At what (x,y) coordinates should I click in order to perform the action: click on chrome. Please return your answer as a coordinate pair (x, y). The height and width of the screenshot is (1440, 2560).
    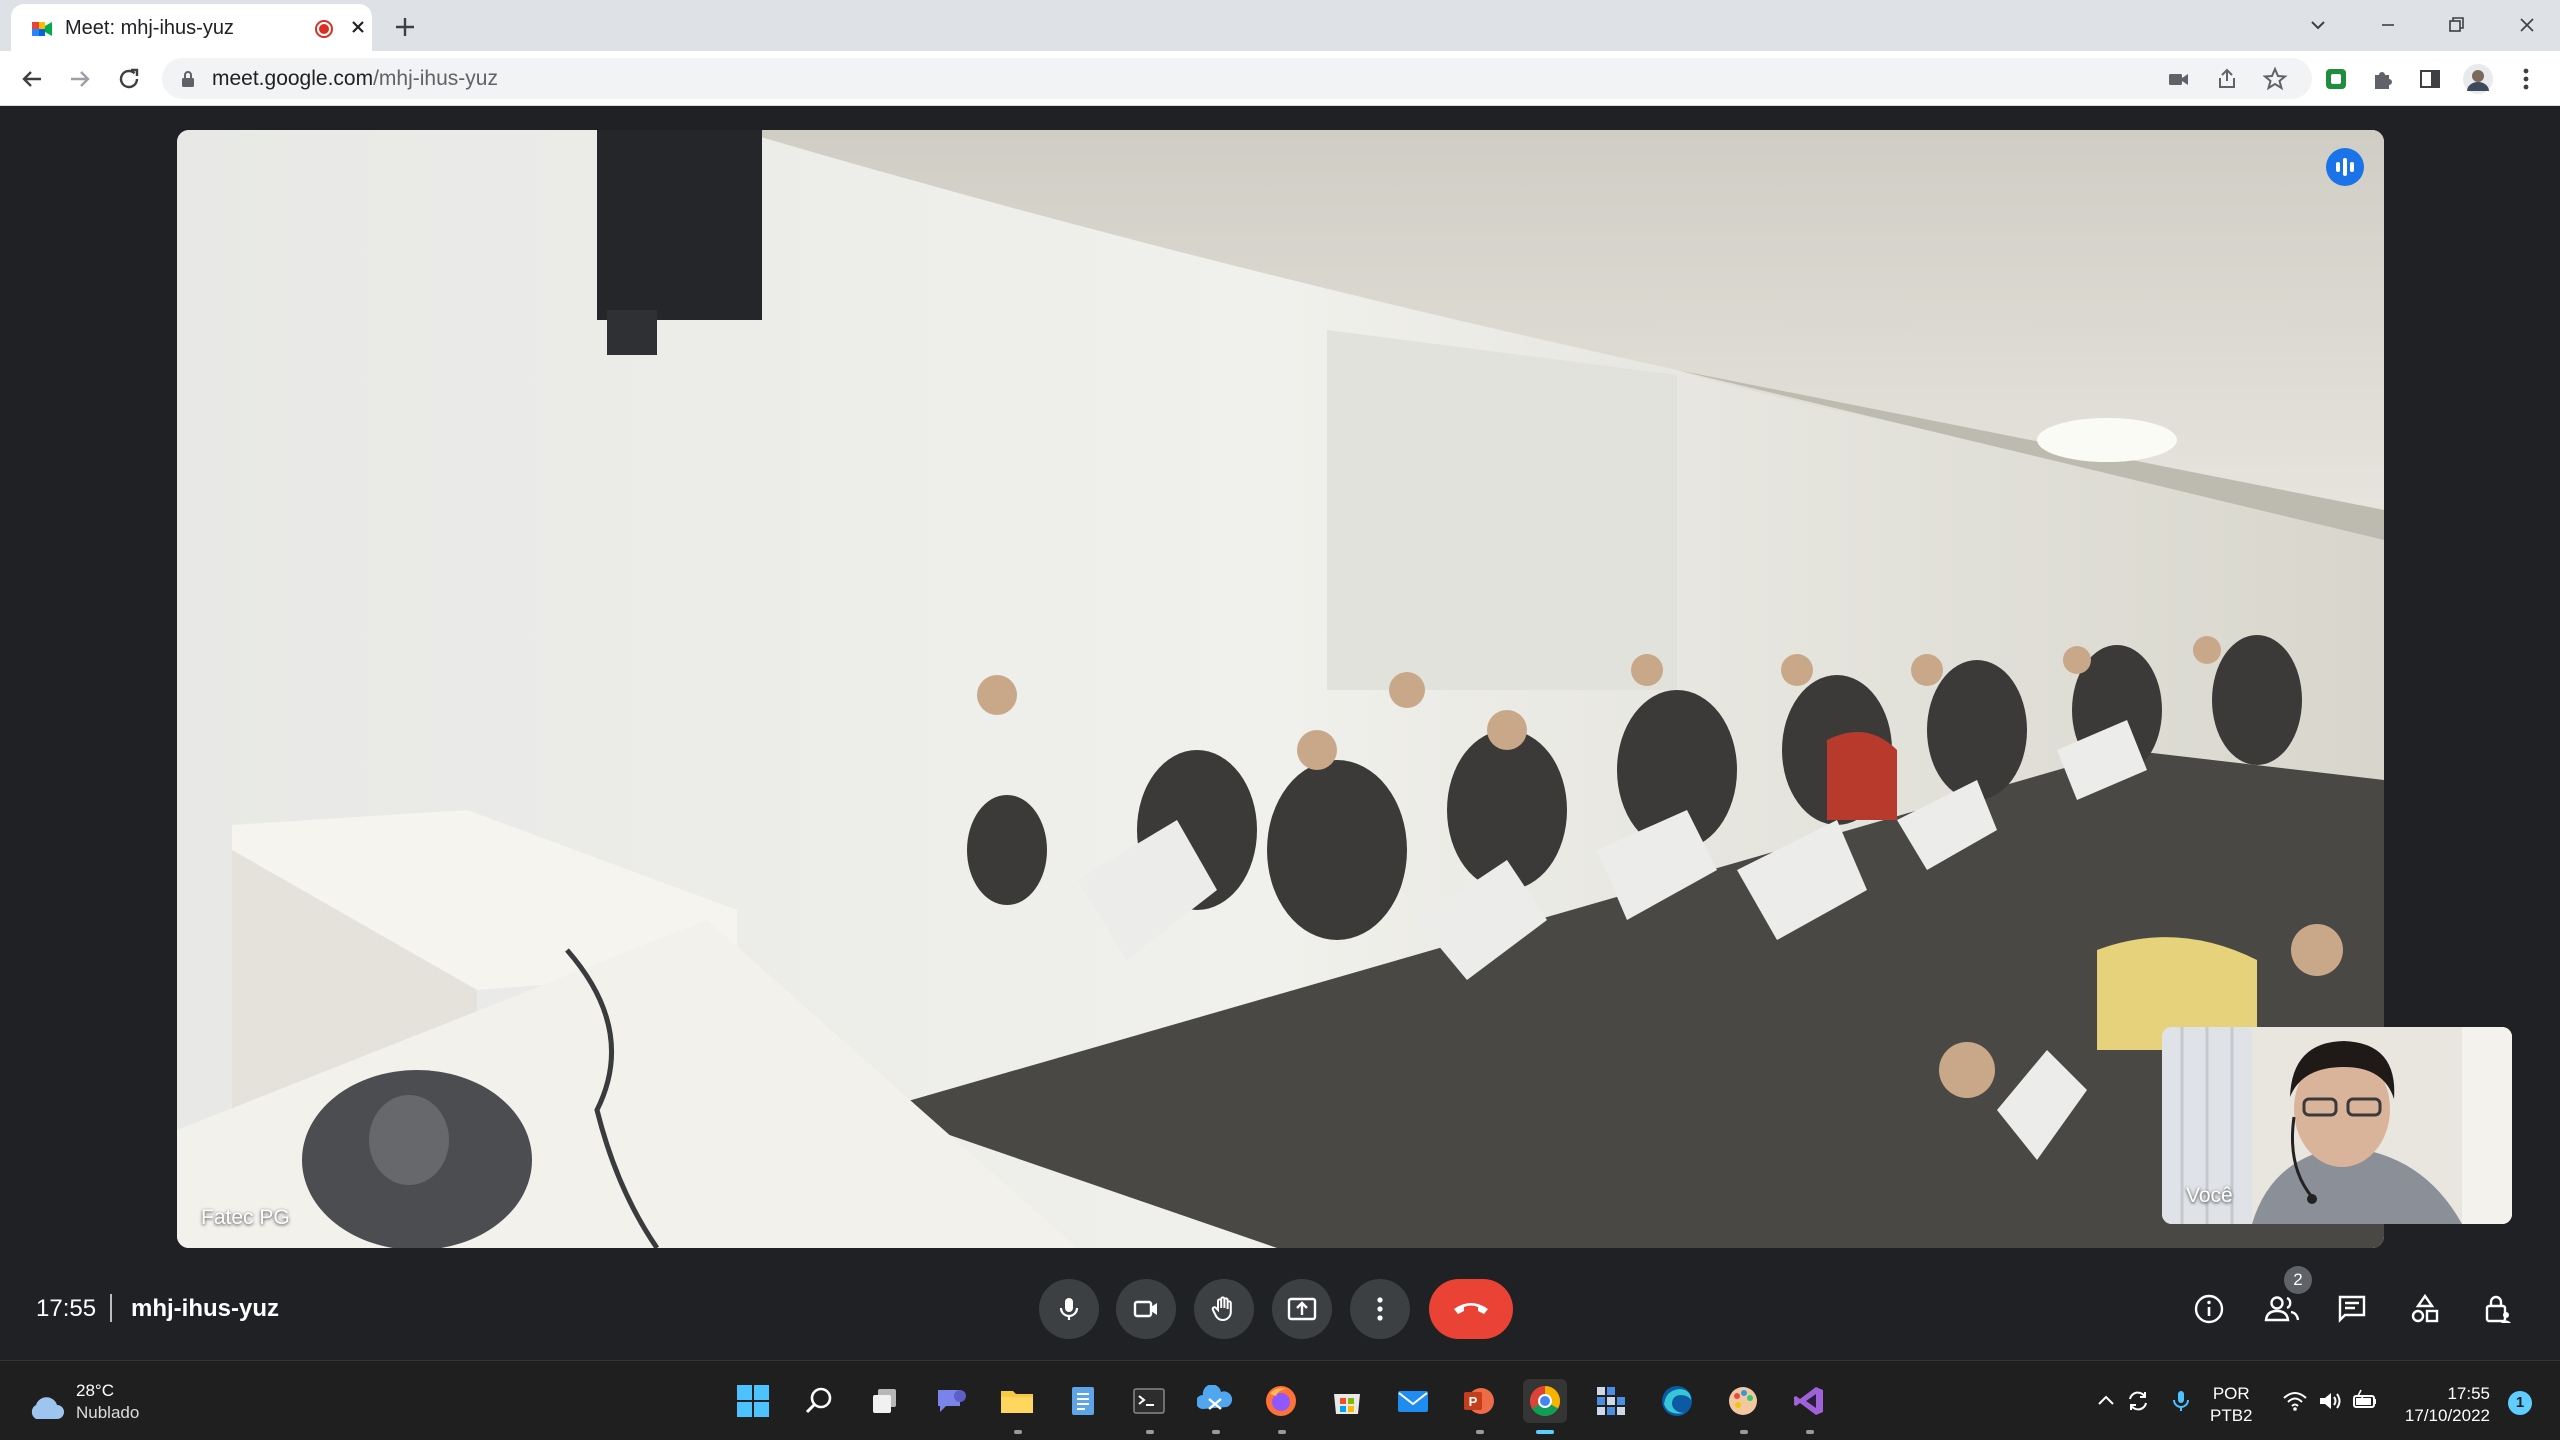
    Looking at the image, I should click on (1545, 1401).